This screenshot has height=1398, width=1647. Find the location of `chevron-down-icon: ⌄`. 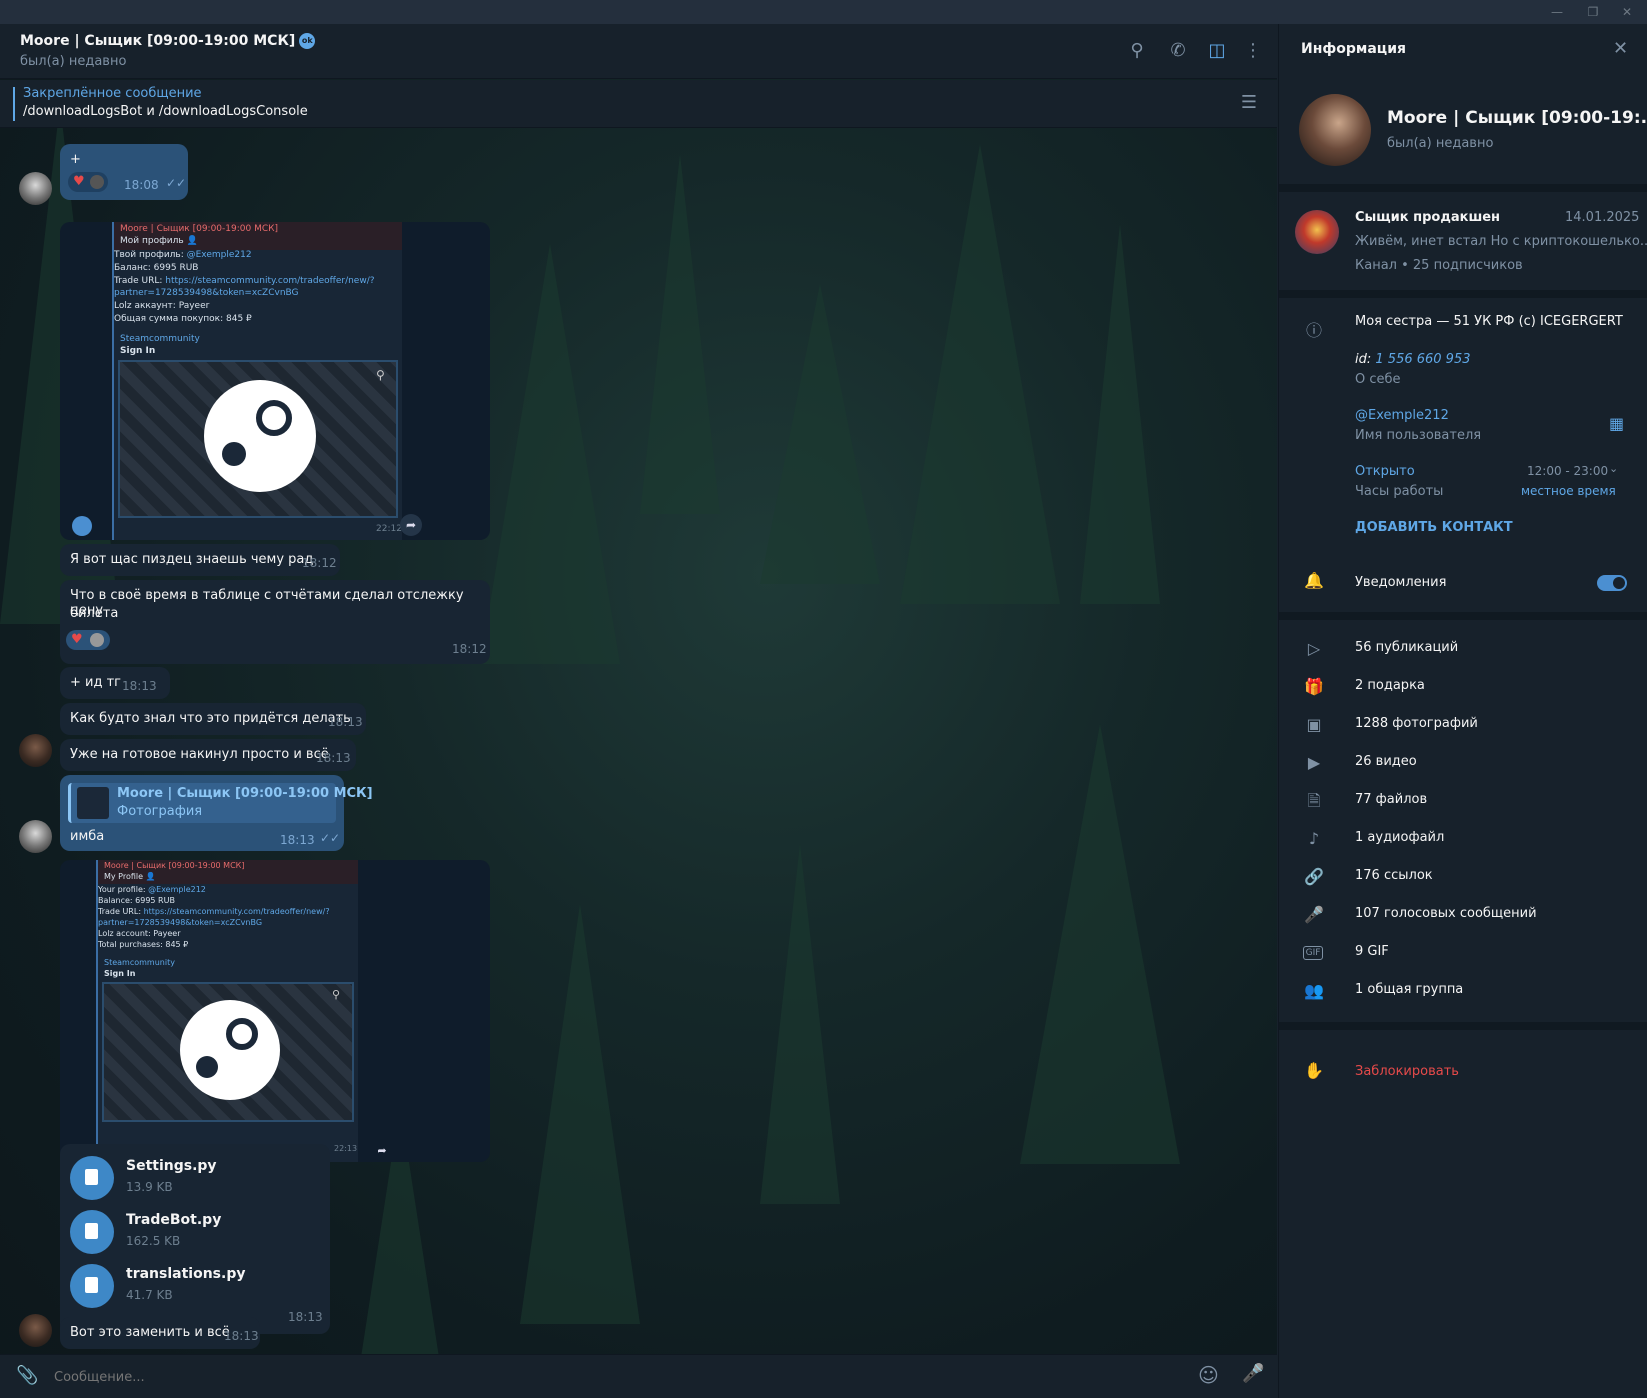

chevron-down-icon: ⌄ is located at coordinates (1613, 468).